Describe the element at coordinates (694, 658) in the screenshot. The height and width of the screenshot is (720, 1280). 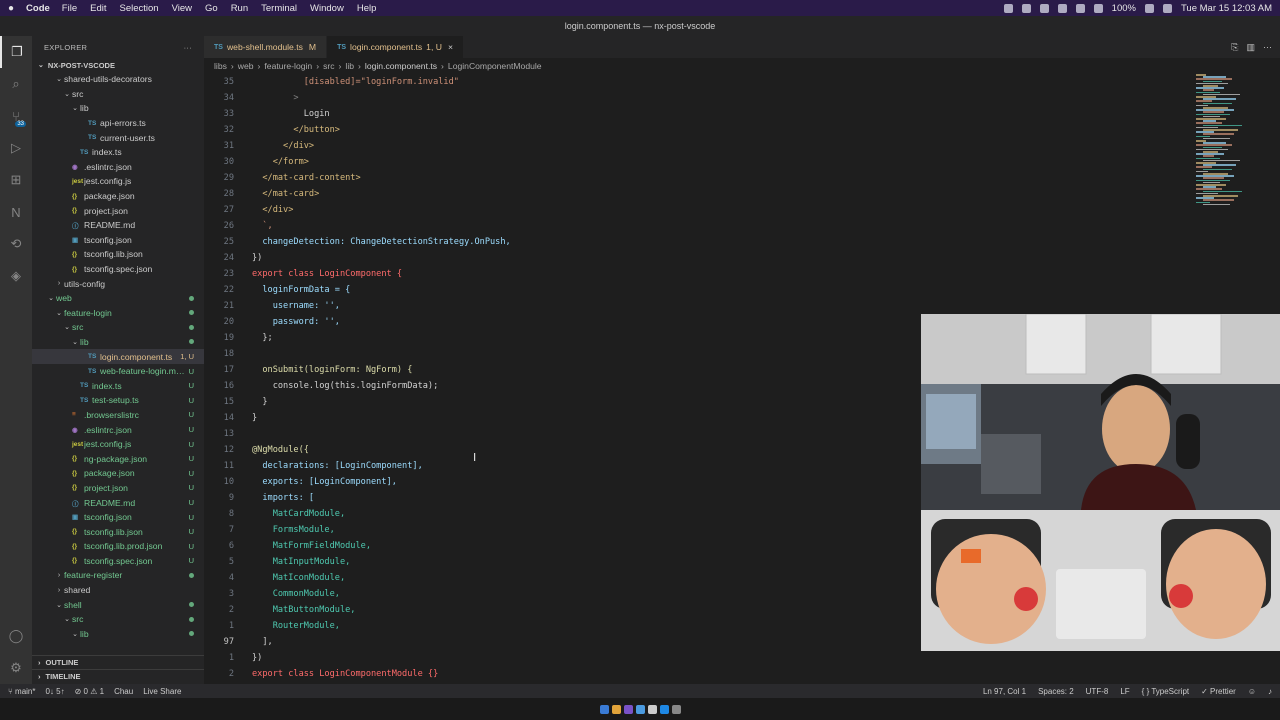
I see `code-line: 1})` at that location.